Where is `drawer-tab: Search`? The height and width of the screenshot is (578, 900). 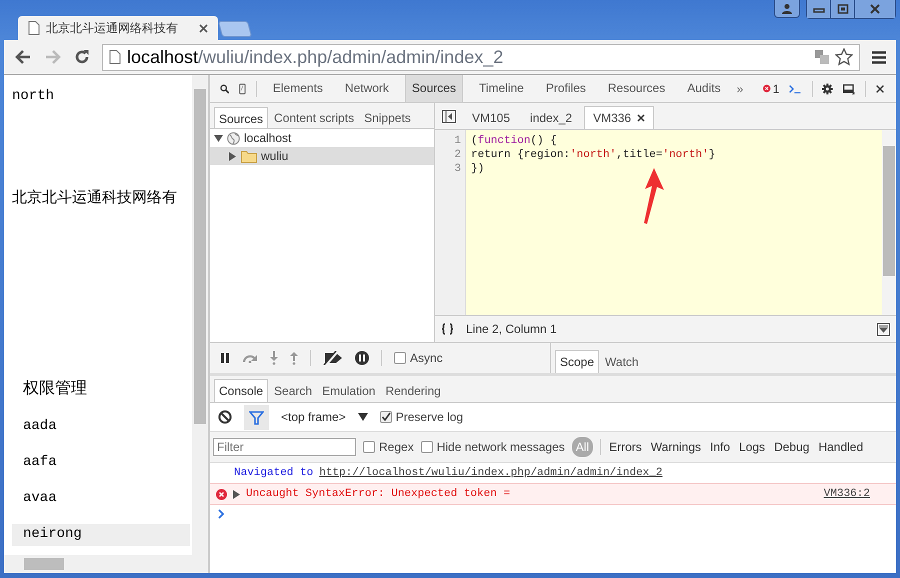
drawer-tab: Search is located at coordinates (293, 391).